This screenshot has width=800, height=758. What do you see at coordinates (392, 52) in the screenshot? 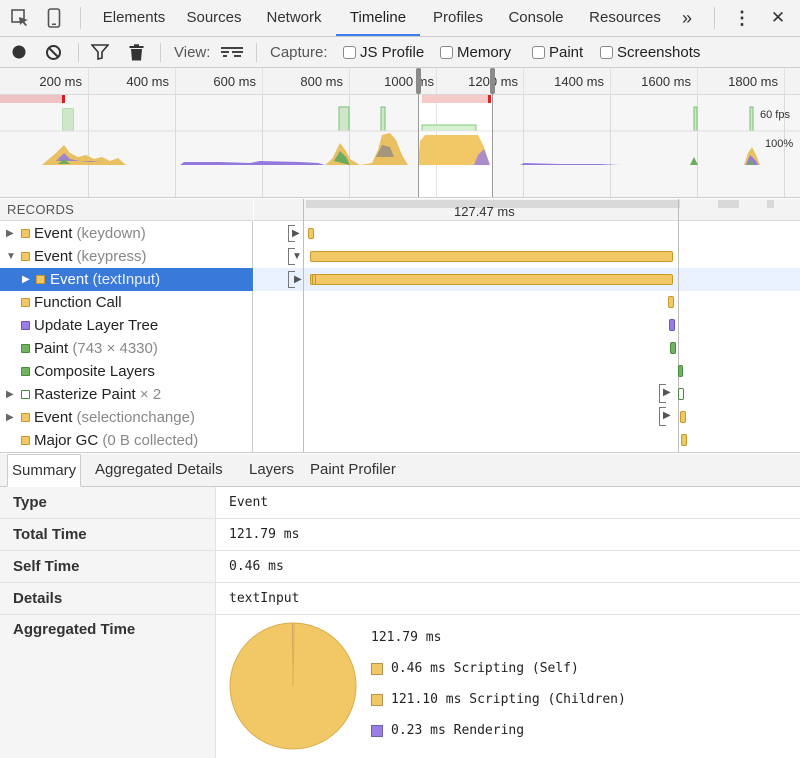
I see `js-profile-label: JS Profile` at bounding box center [392, 52].